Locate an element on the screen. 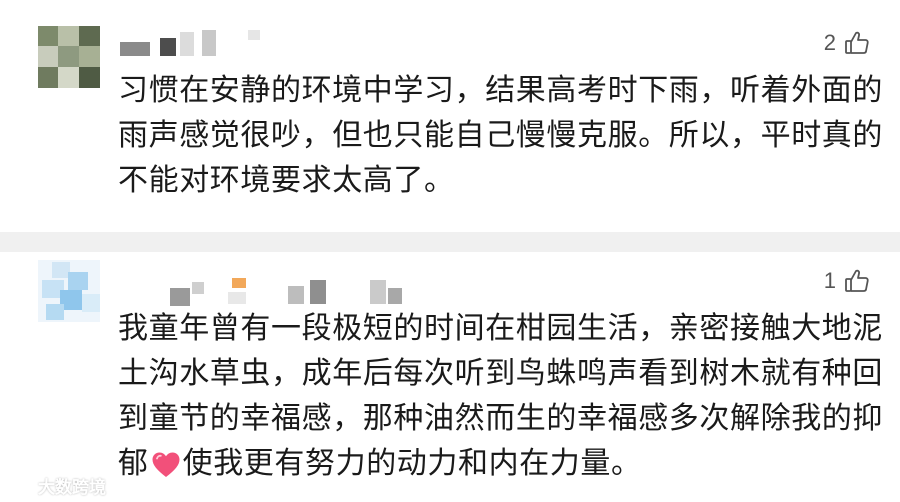  heart-emoji-icon is located at coordinates (166, 469).